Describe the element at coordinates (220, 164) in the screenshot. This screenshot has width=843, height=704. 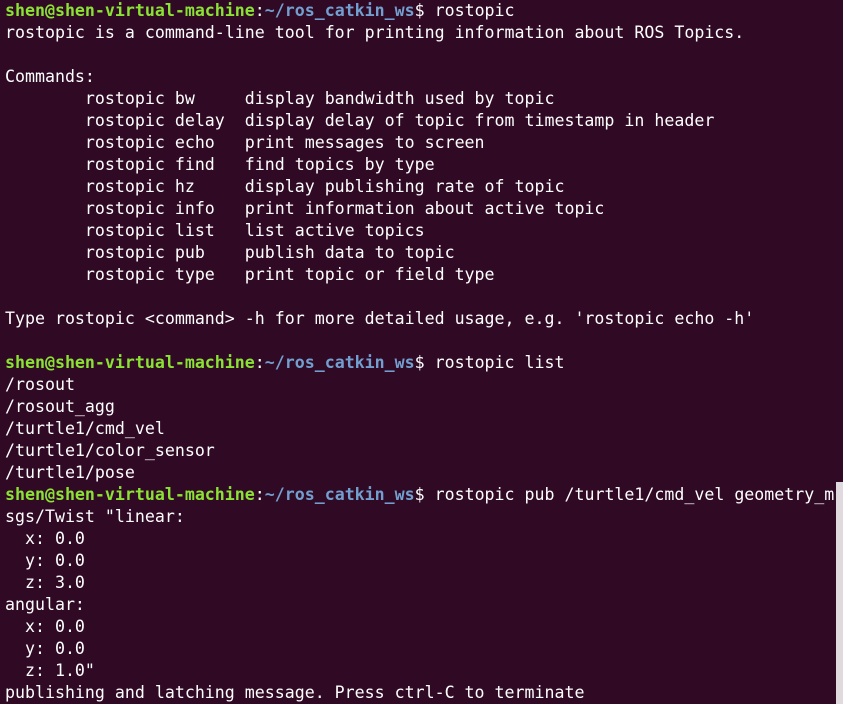
I see `command-help-line: rostopic find find topics by type` at that location.